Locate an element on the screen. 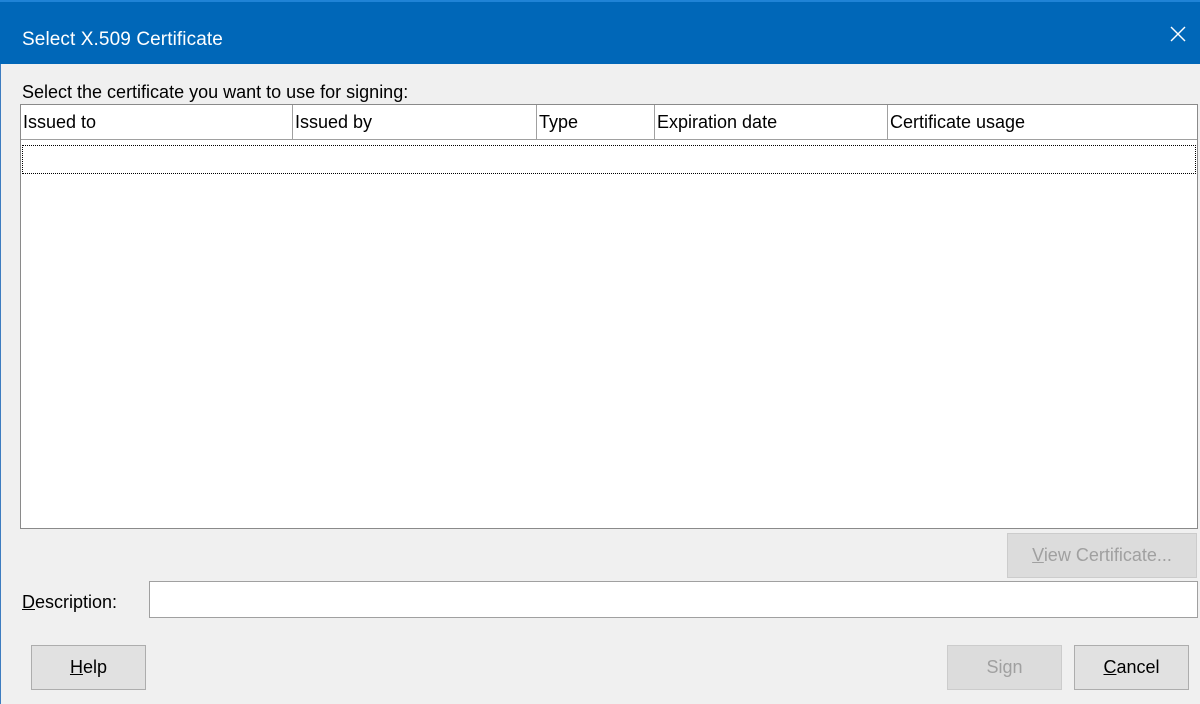  cancel-label: ancel is located at coordinates (1138, 667).